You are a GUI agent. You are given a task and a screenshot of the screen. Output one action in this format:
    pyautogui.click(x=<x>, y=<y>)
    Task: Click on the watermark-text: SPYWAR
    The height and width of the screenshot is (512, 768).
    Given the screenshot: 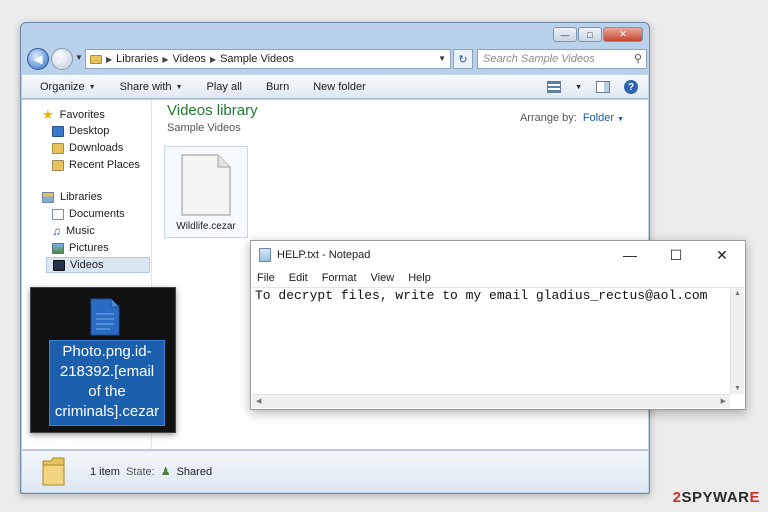 What is the action you would take?
    pyautogui.click(x=715, y=497)
    